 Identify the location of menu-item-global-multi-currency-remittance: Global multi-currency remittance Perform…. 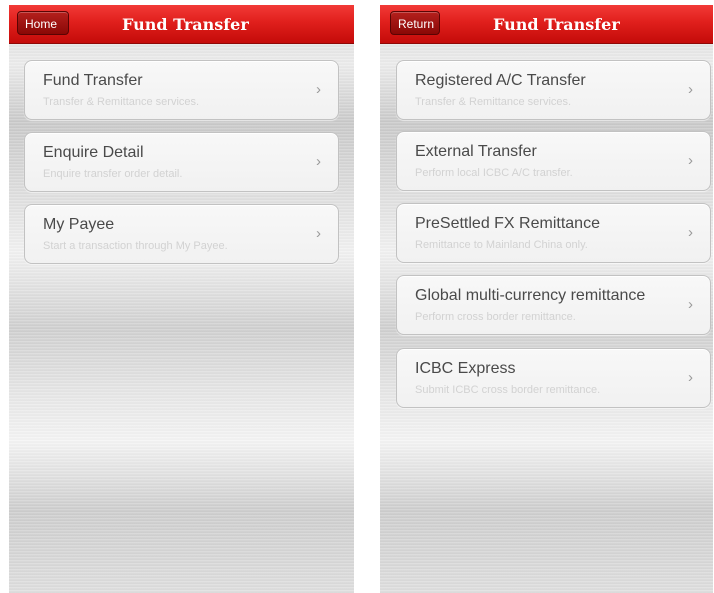
(553, 305).